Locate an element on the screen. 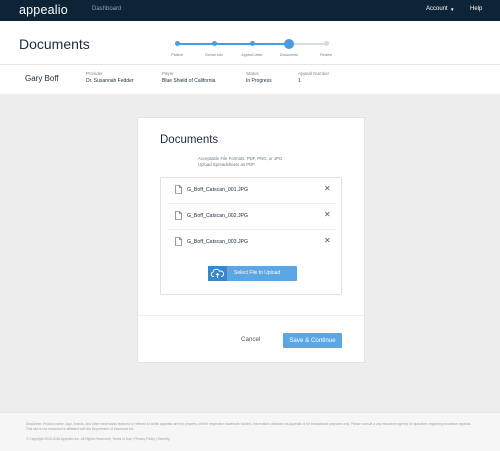 Image resolution: width=500 pixels, height=451 pixels. file-name: G_Boff_Catscan_001.JPG is located at coordinates (218, 190).